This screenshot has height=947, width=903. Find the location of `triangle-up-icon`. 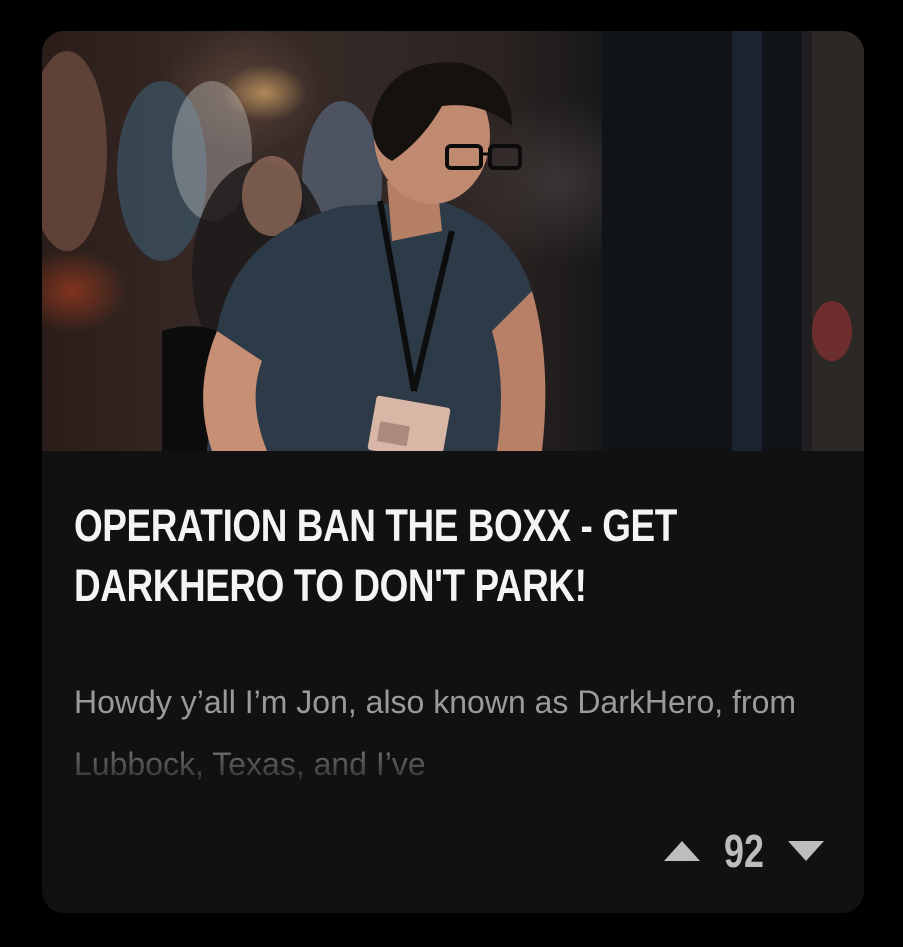

triangle-up-icon is located at coordinates (682, 851).